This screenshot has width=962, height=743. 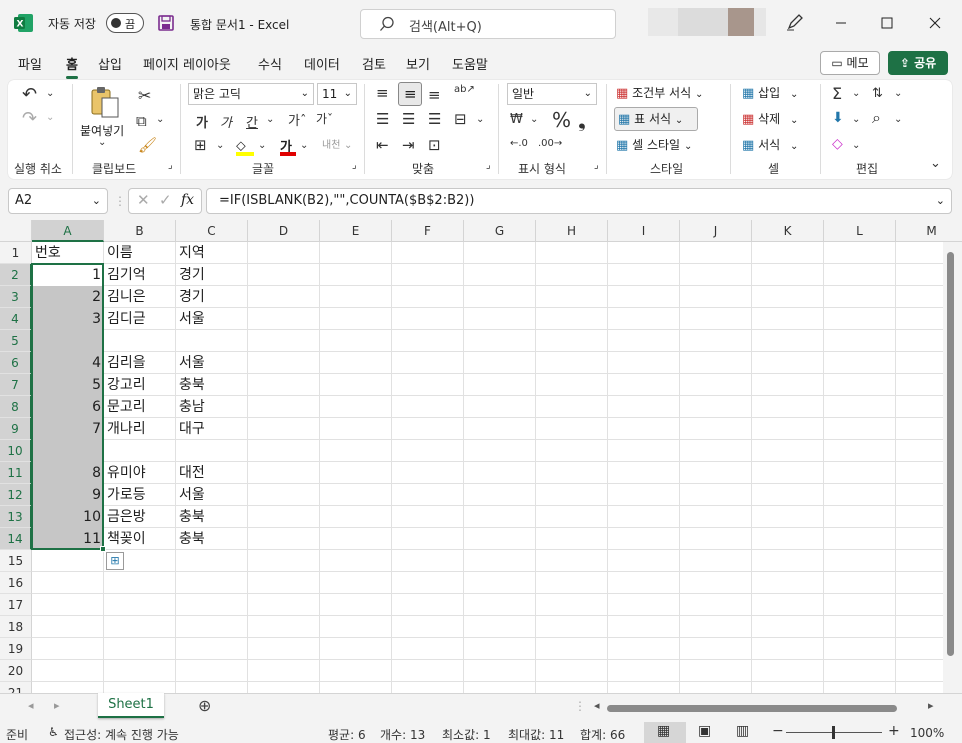 What do you see at coordinates (876, 118) in the screenshot?
I see `find-icon: ⌕` at bounding box center [876, 118].